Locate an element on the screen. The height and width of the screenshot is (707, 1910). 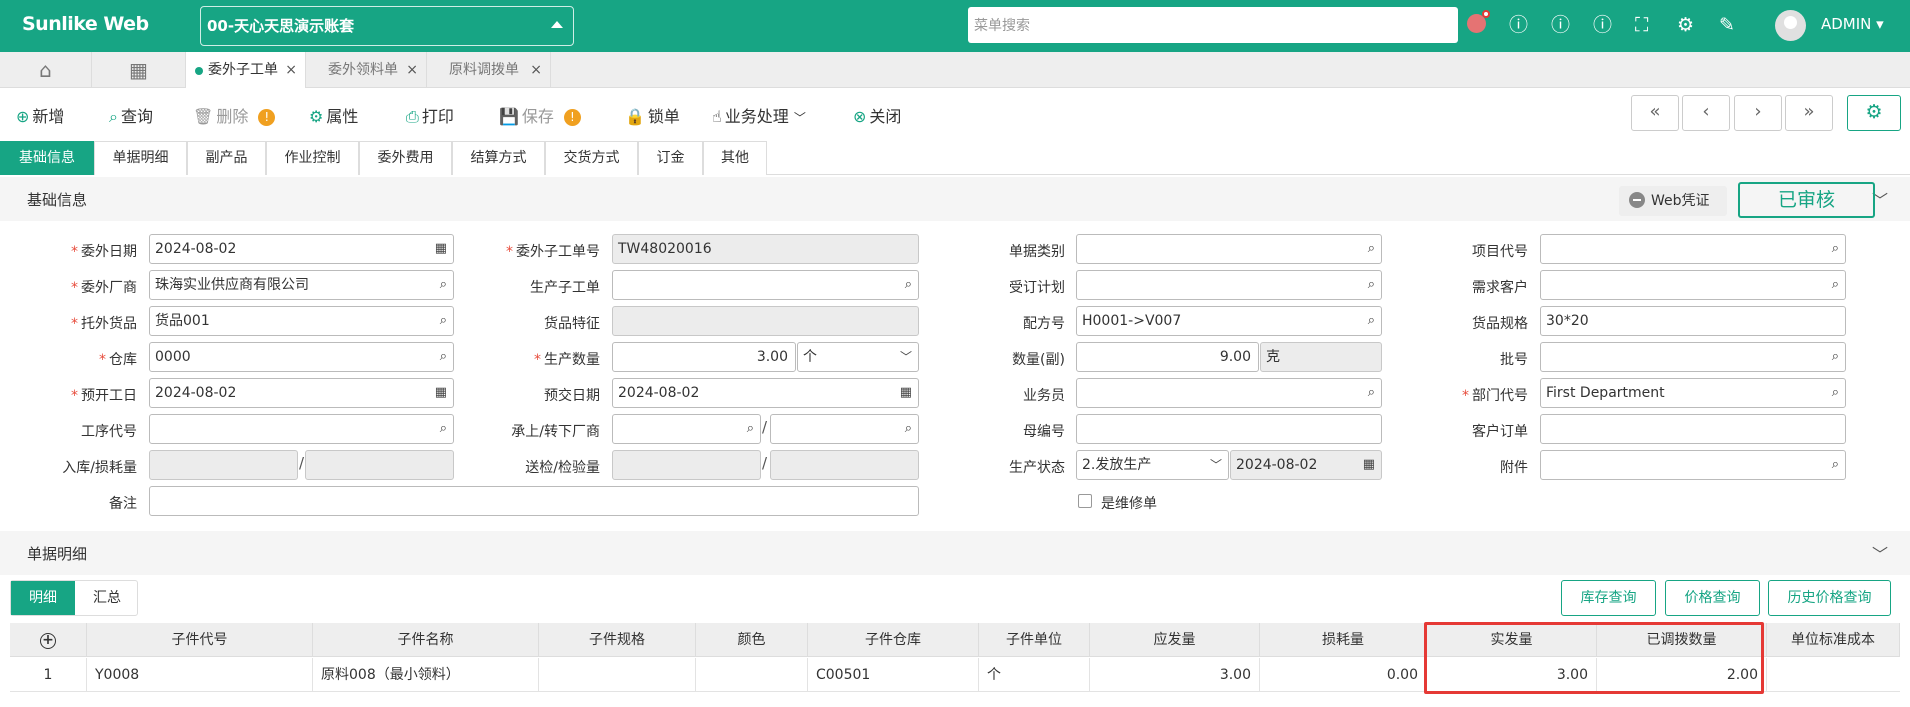
save-button: 💾 保存! is located at coordinates (540, 115).